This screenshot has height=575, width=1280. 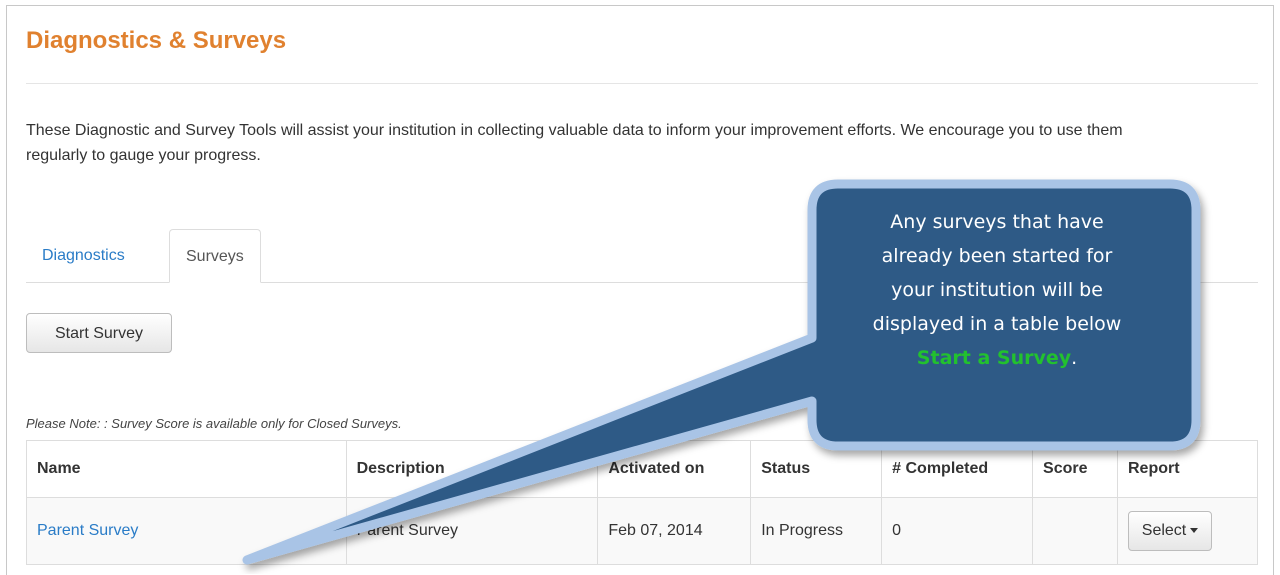 What do you see at coordinates (997, 222) in the screenshot?
I see `callout-line: Any surveys that have` at bounding box center [997, 222].